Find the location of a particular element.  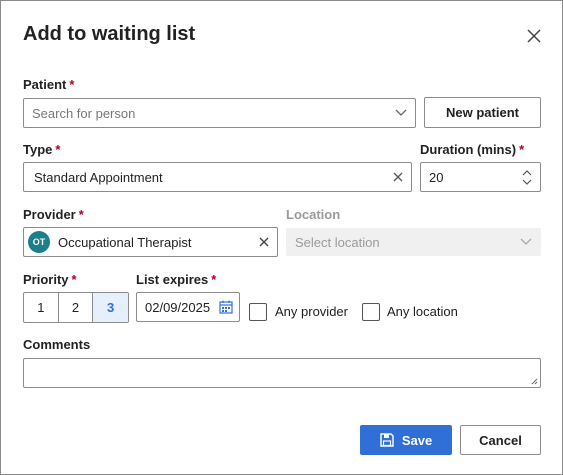

list-expires-label: List expires * is located at coordinates (176, 279).